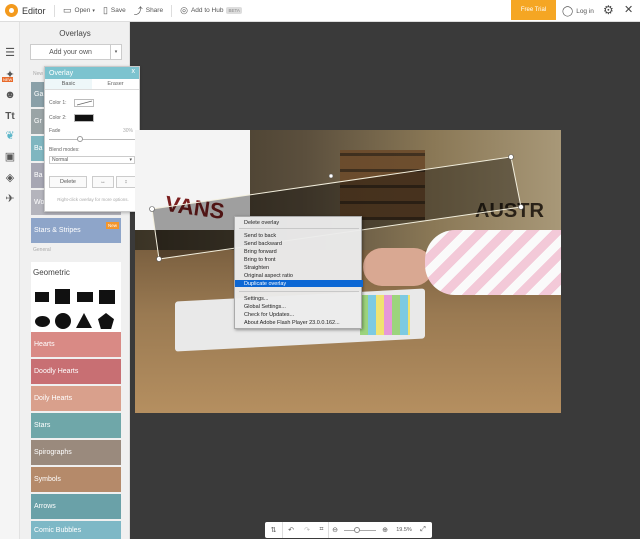 The height and width of the screenshot is (539, 640). What do you see at coordinates (533, 10) in the screenshot?
I see `free-trial-button: Free Trial` at bounding box center [533, 10].